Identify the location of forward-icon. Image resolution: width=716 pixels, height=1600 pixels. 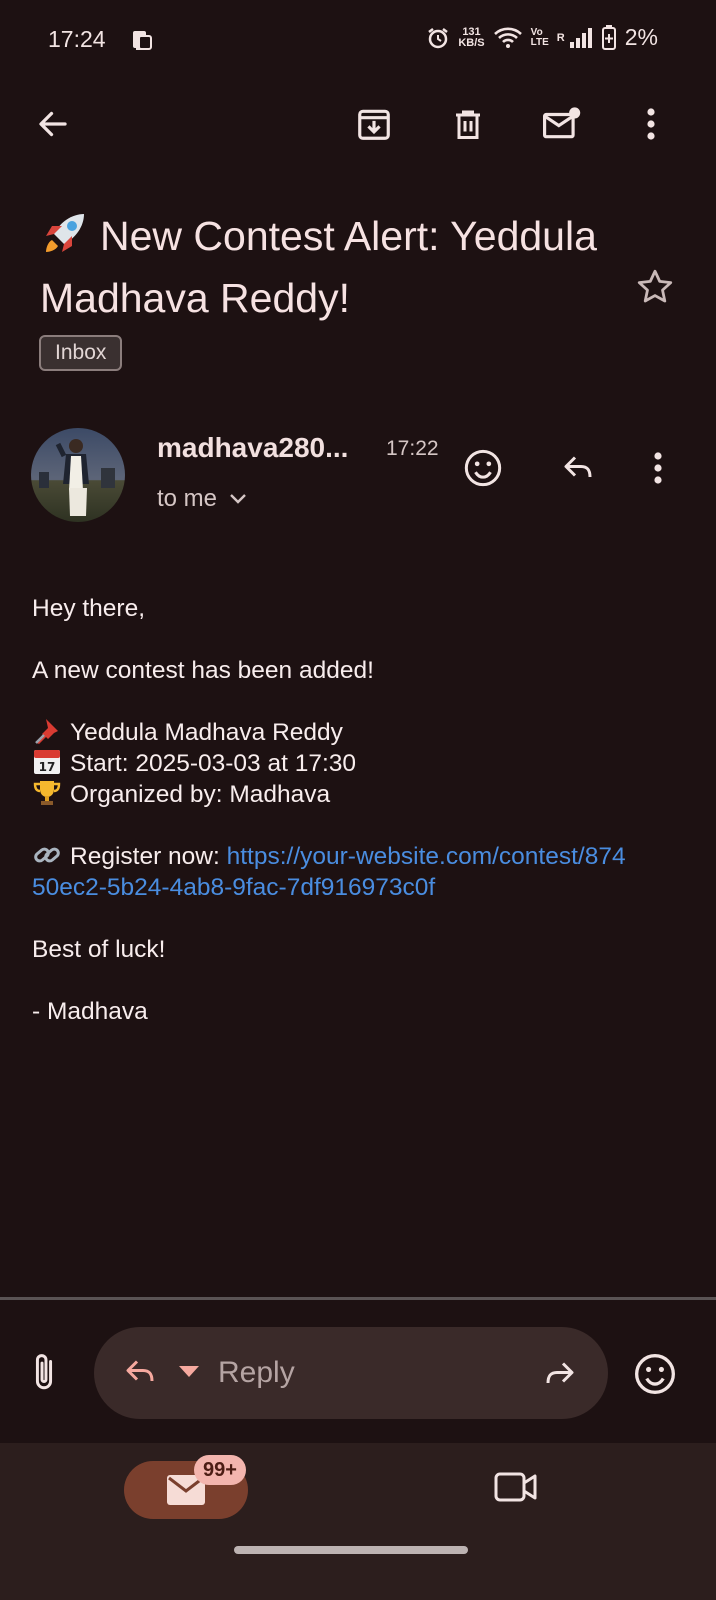
(560, 1374).